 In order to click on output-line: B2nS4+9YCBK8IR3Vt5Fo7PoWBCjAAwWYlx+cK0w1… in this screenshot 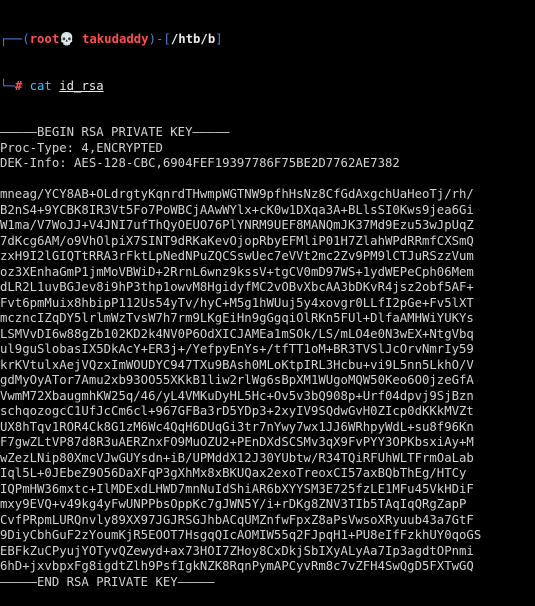, I will do `click(237, 209)`.